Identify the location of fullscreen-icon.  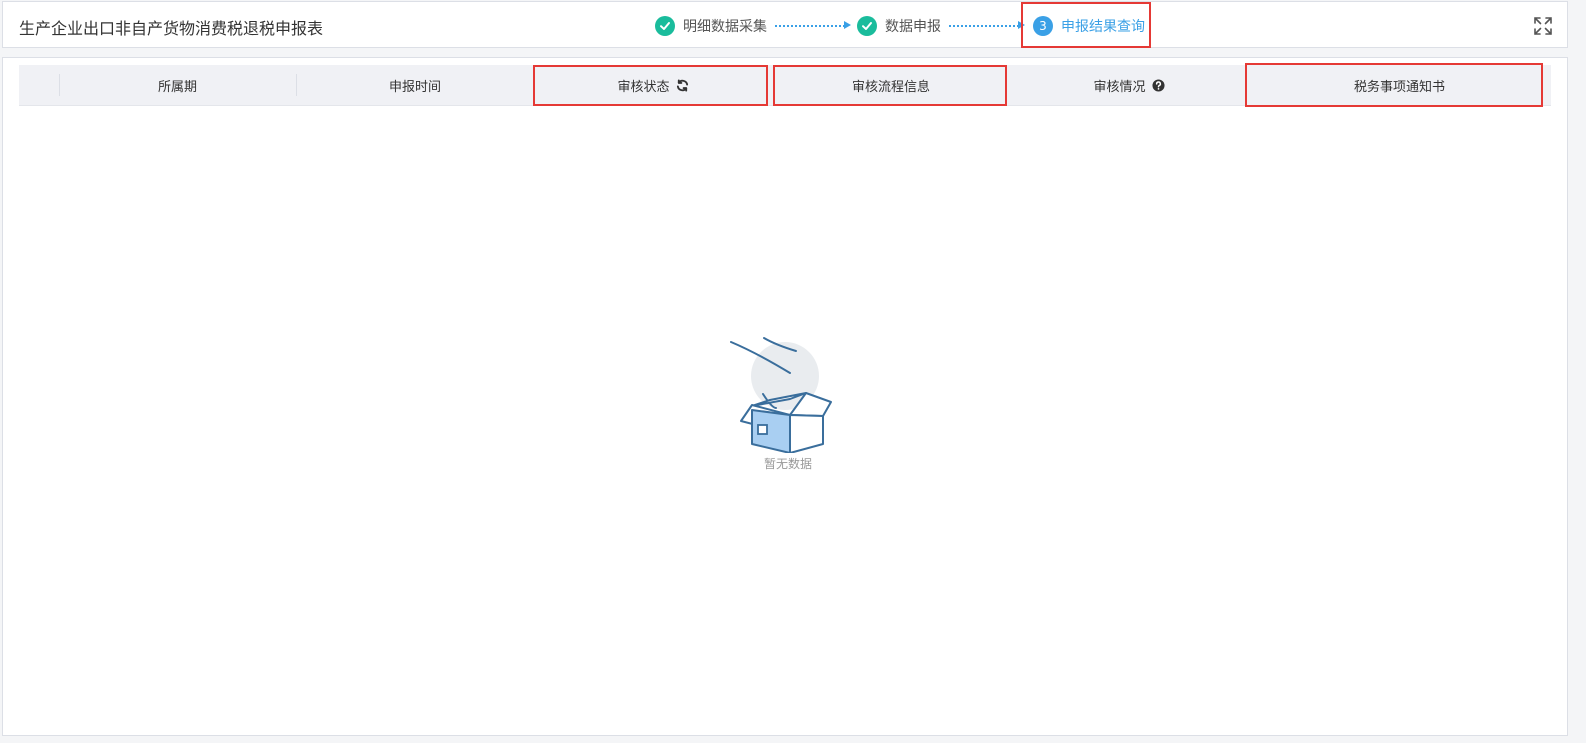
(1543, 26).